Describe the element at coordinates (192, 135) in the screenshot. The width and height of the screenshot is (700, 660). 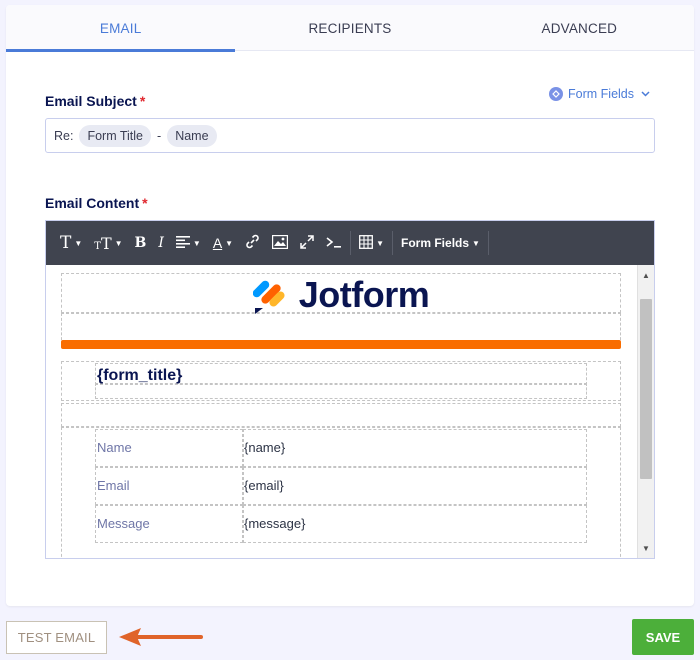
I see `subject-chip-name: Name` at that location.